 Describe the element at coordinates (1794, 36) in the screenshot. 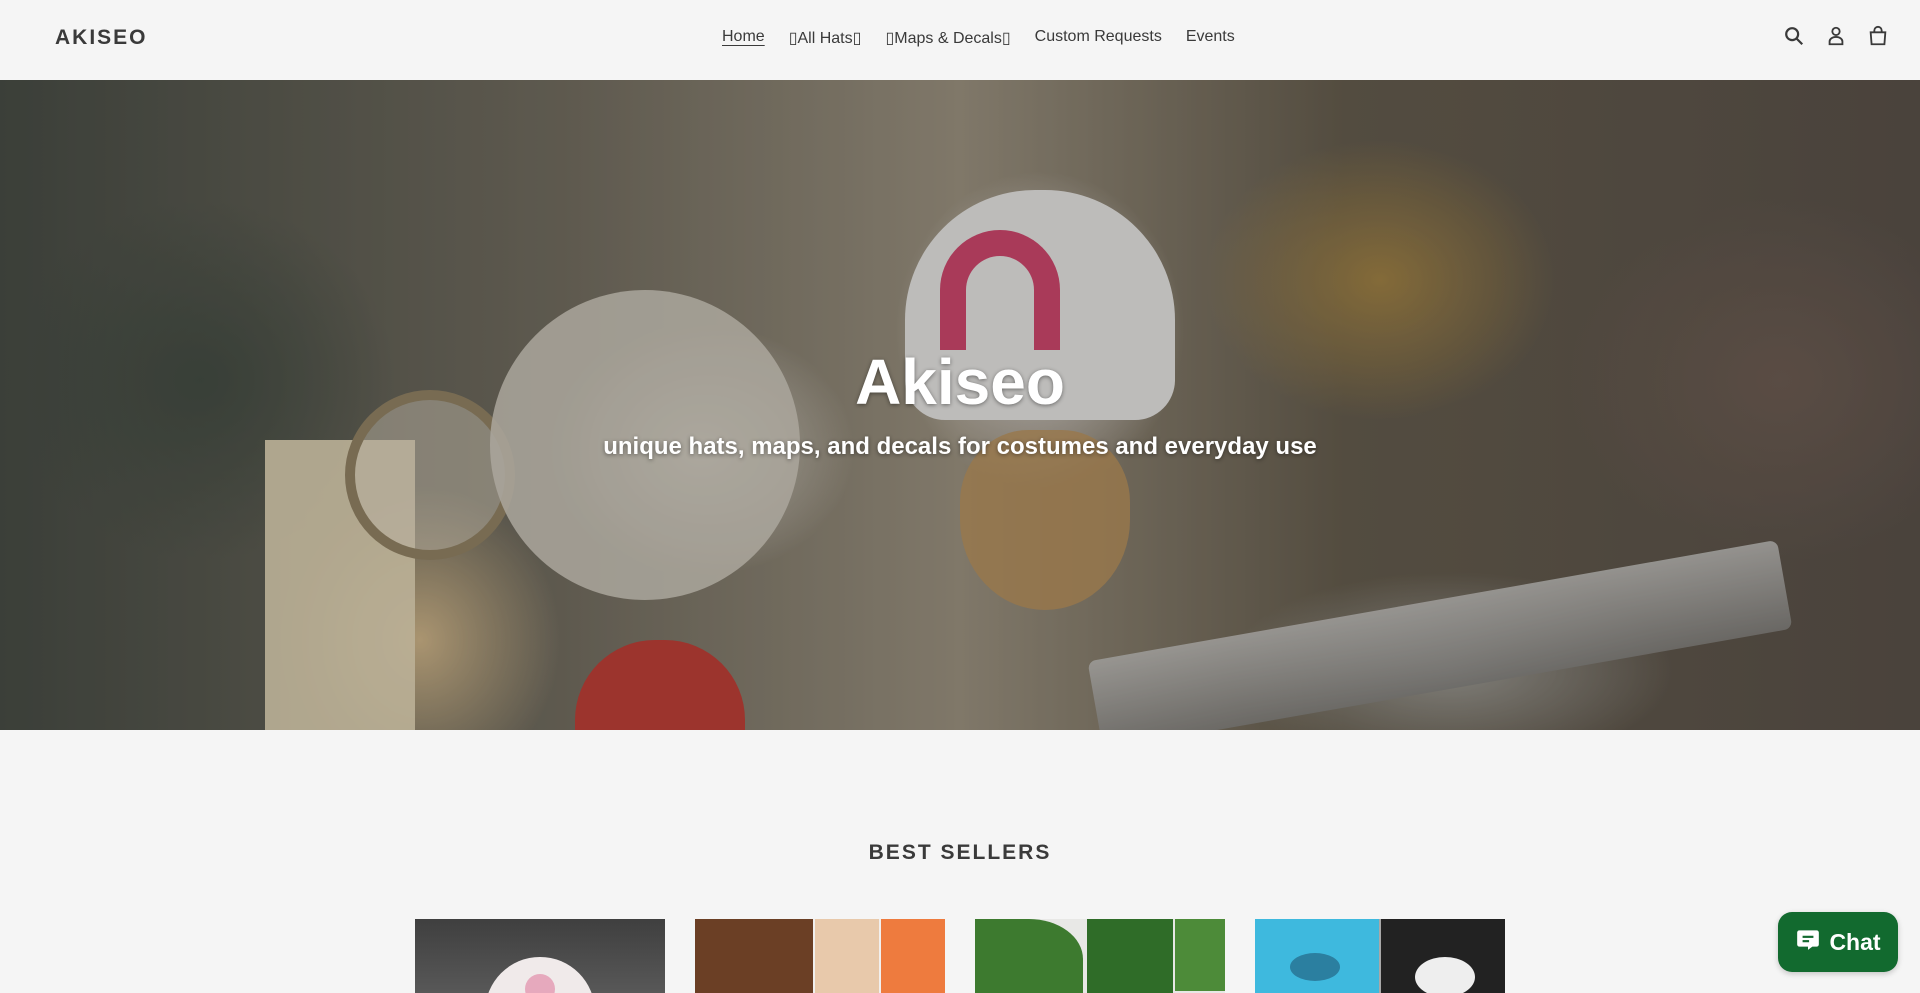

I see `search-icon` at that location.